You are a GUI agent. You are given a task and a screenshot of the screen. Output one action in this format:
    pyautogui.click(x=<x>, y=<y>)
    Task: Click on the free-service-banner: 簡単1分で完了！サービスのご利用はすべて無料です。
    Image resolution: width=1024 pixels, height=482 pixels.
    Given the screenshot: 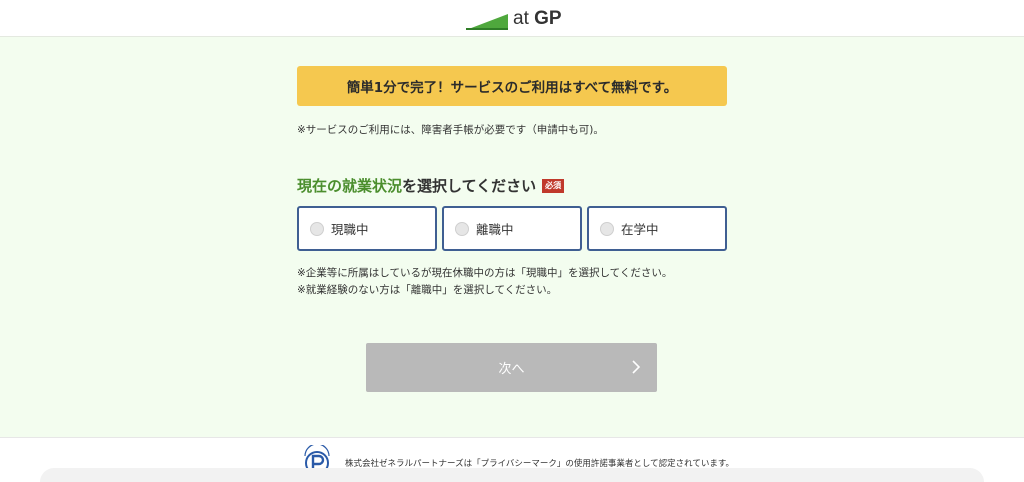 What is the action you would take?
    pyautogui.click(x=512, y=86)
    